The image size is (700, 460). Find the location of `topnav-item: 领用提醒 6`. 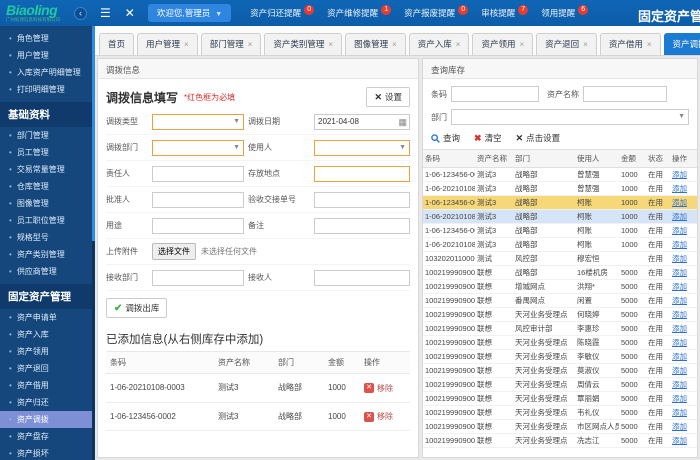

topnav-item: 领用提醒 6 is located at coordinates (565, 12).